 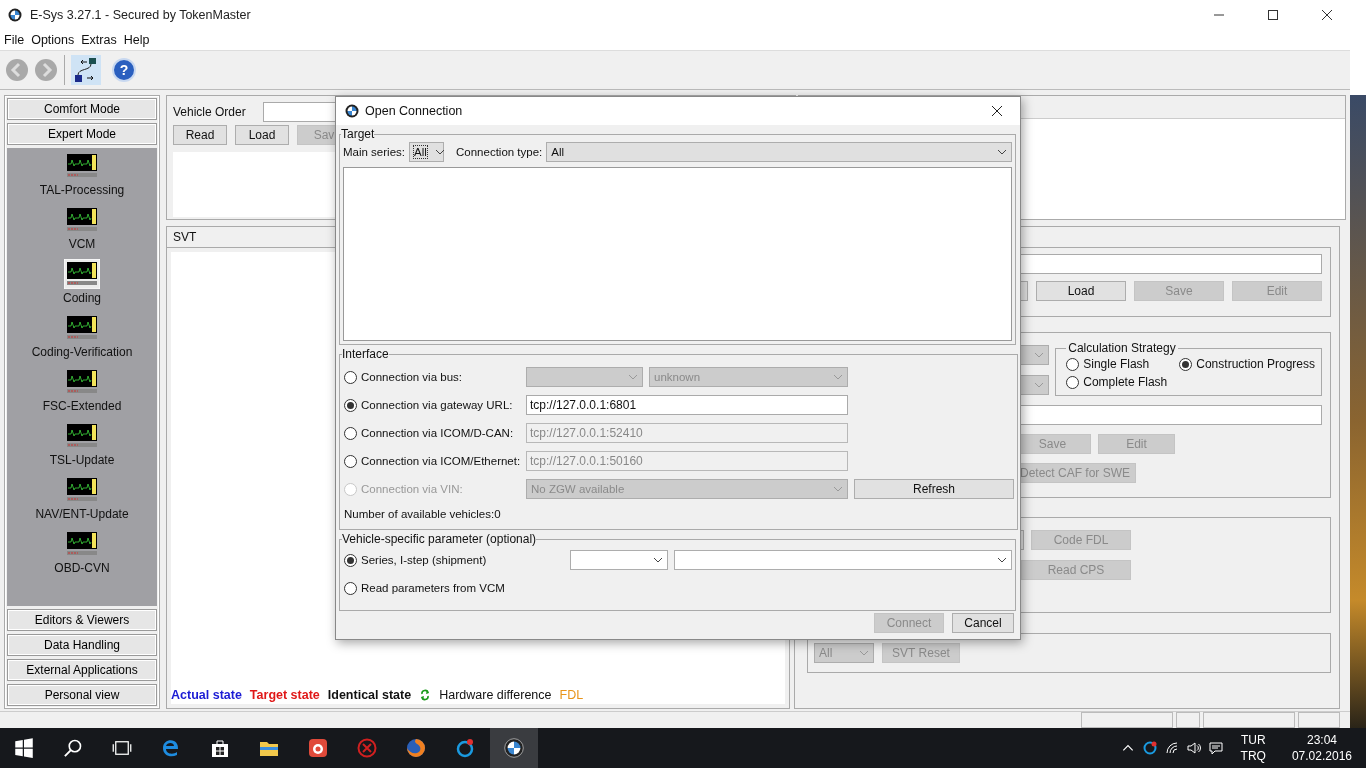 I want to click on group-title: Vehicle-specific parameter (optional), so click(x=439, y=539).